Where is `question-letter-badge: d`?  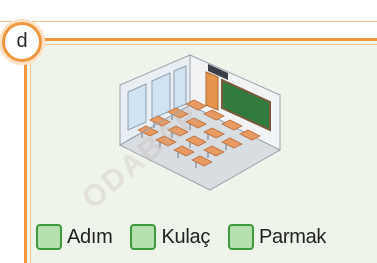
question-letter-badge: d is located at coordinates (22, 42).